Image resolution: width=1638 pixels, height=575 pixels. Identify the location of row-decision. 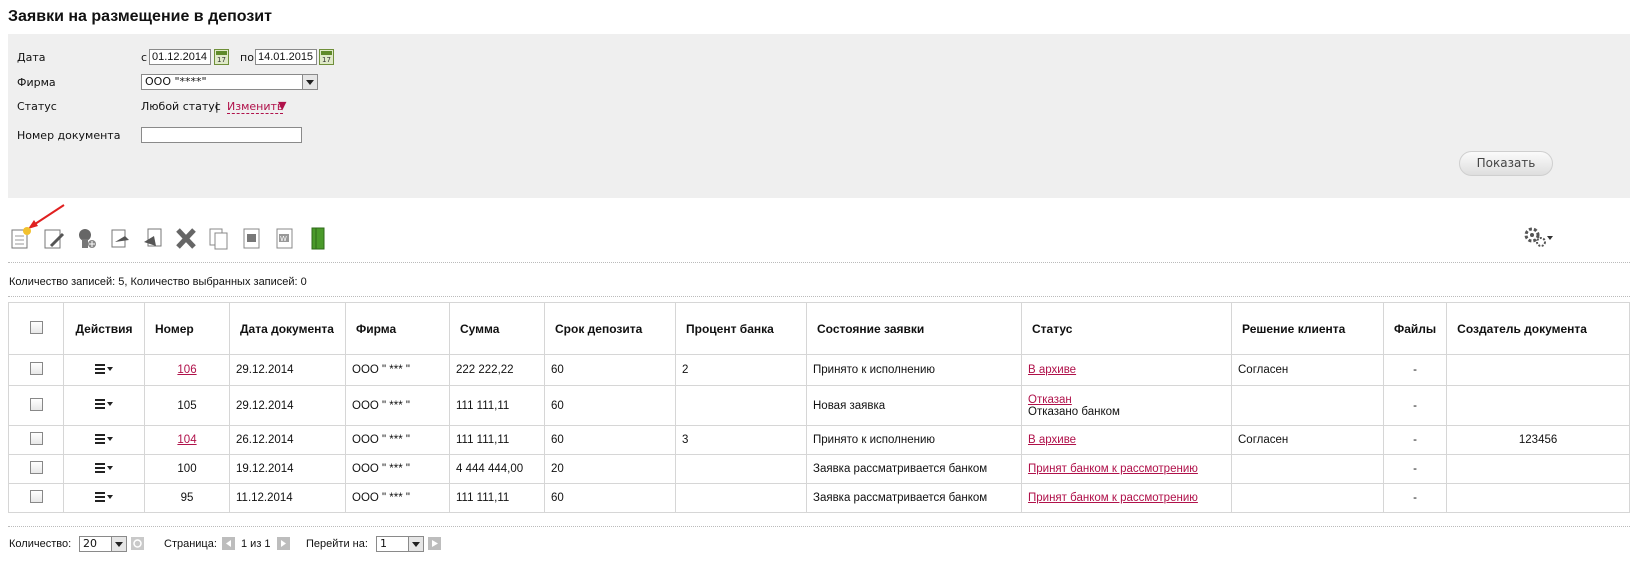
(1307, 498).